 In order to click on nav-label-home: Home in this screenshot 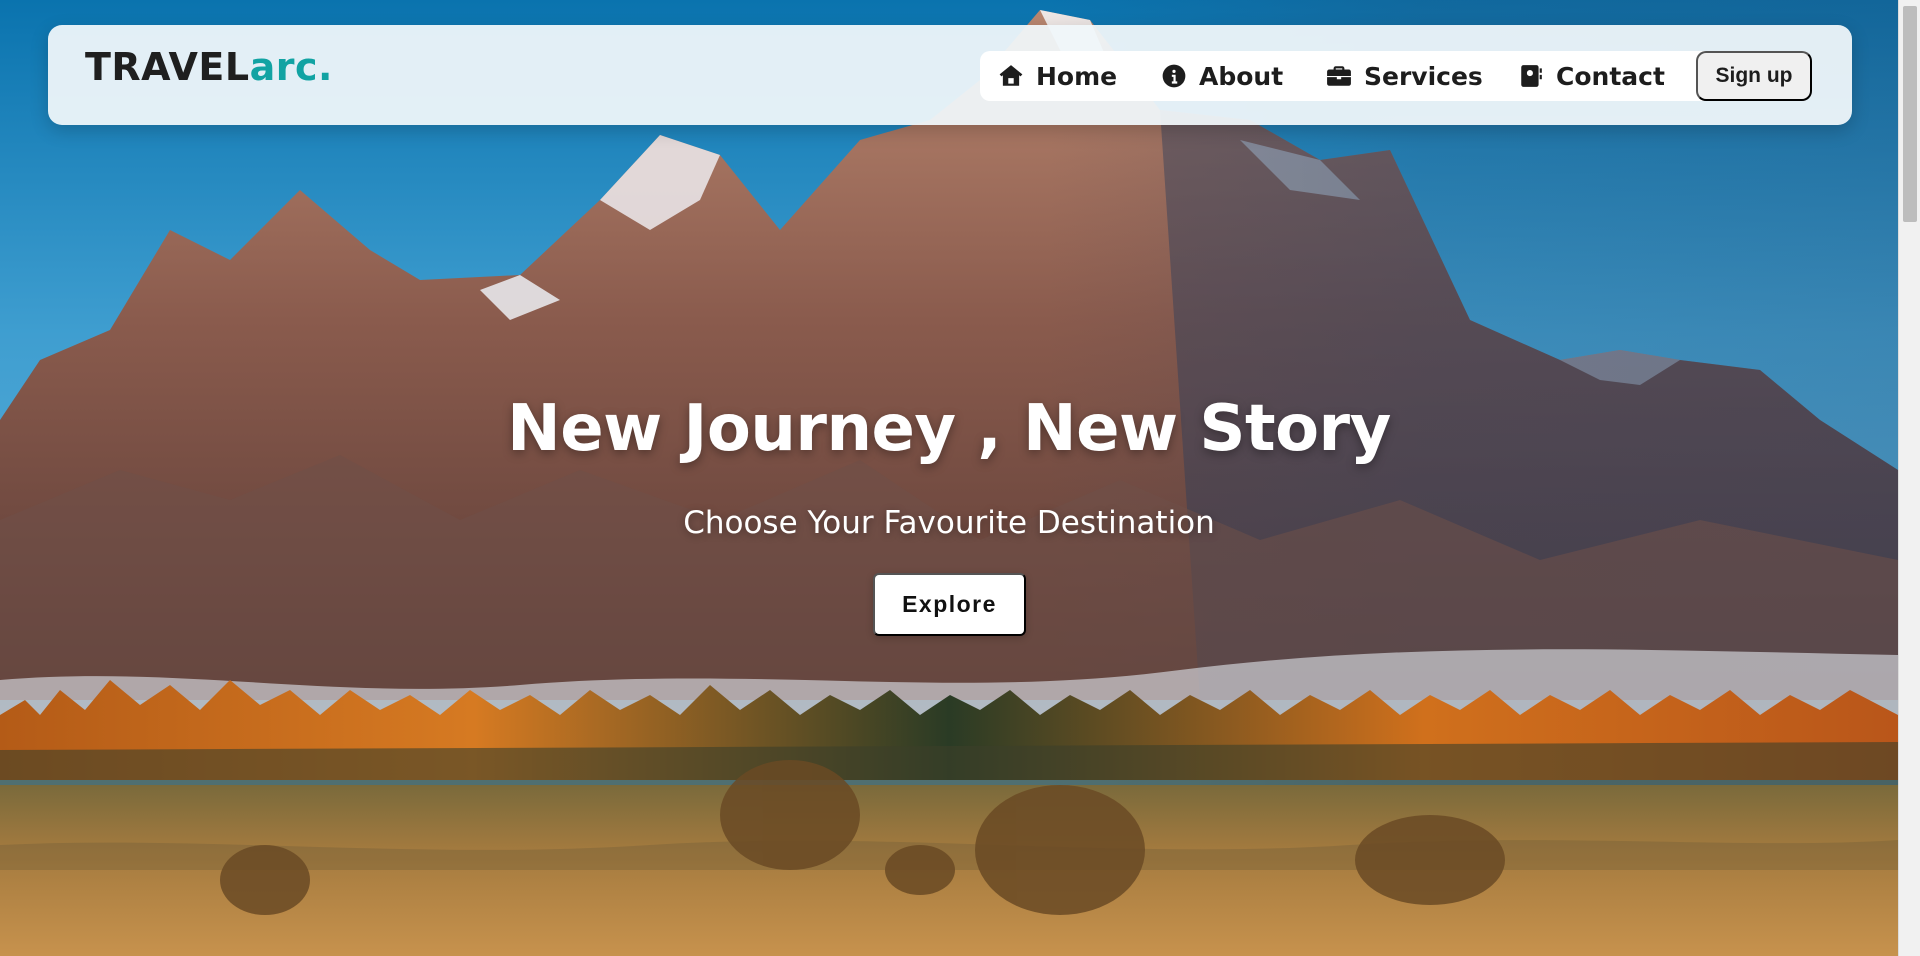, I will do `click(1077, 76)`.